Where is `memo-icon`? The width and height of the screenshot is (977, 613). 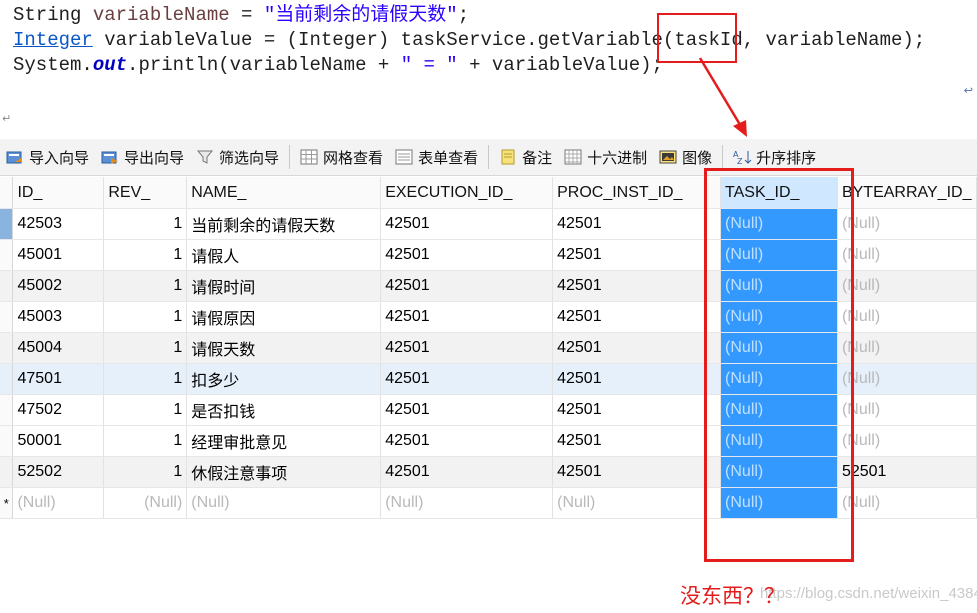 memo-icon is located at coordinates (508, 157).